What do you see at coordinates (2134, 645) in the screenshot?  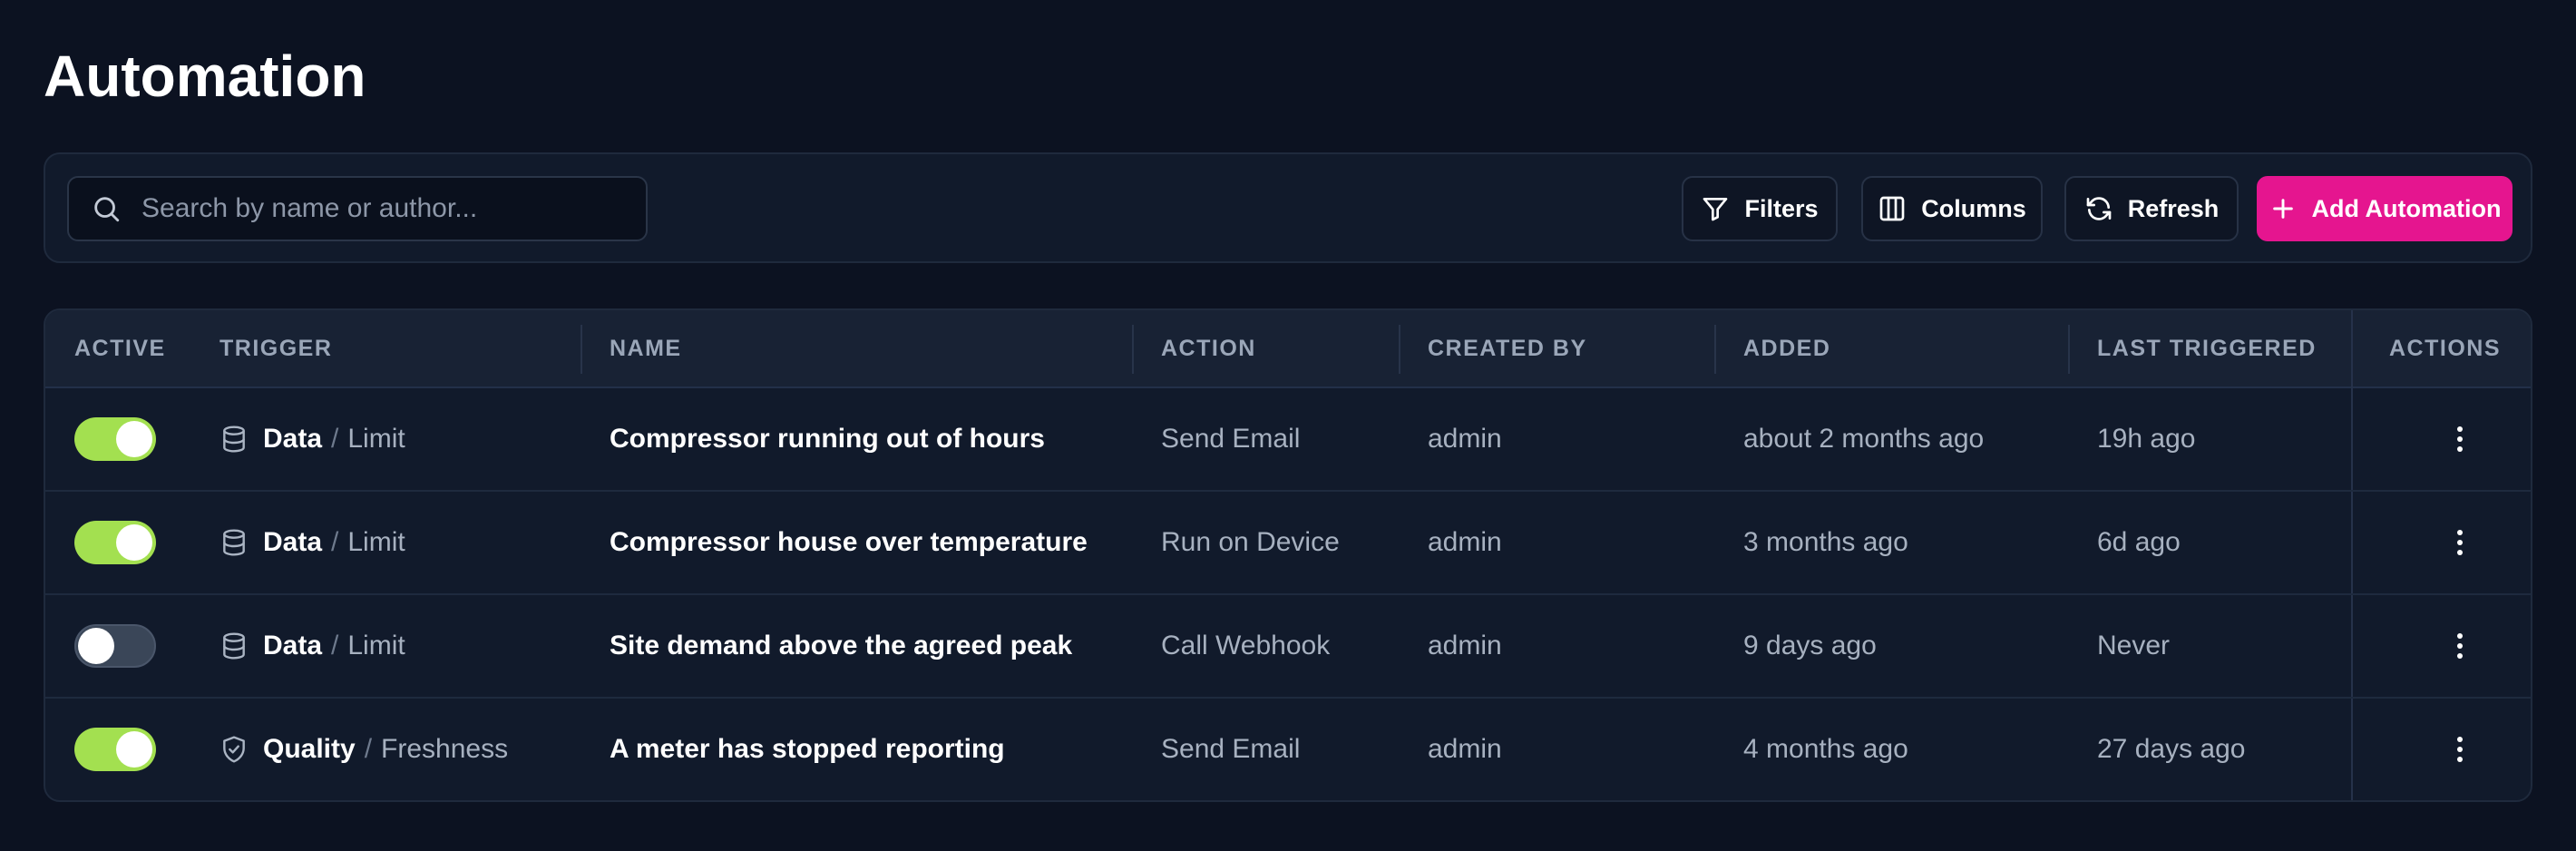 I see `last-triggered-cell: Never` at bounding box center [2134, 645].